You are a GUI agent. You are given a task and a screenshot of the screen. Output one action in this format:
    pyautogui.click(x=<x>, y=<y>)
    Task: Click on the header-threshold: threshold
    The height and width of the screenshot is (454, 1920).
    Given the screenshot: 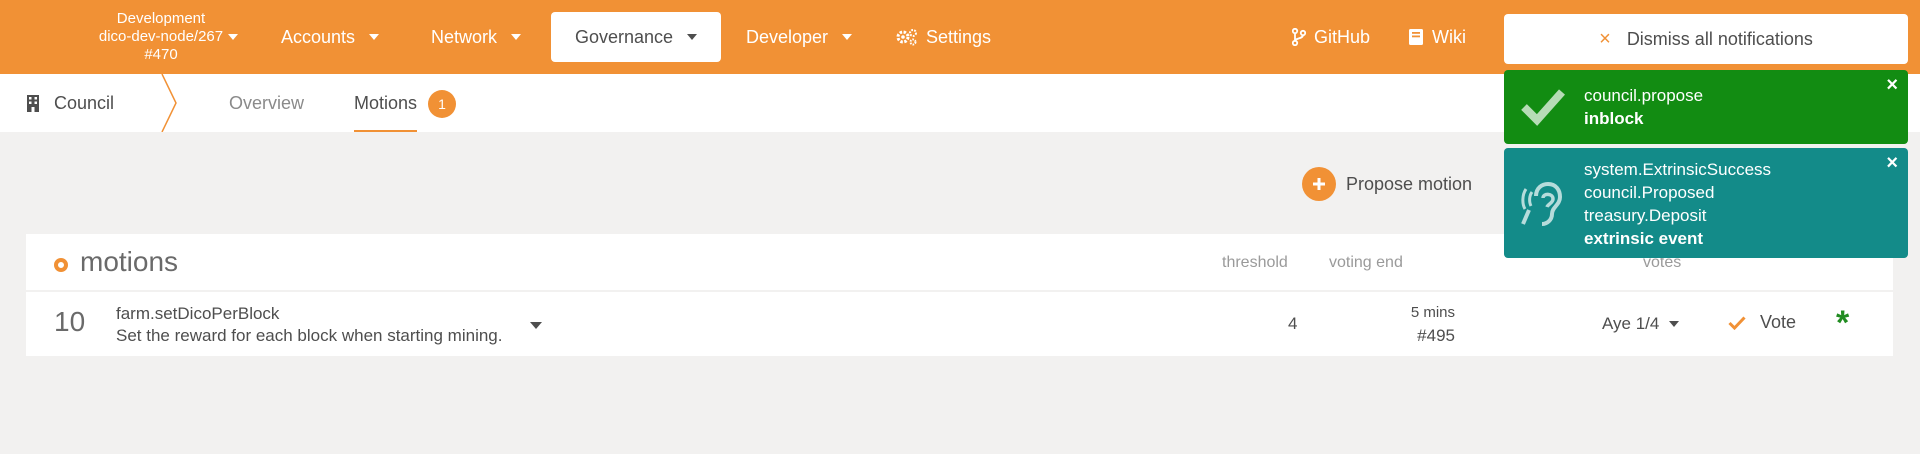 What is the action you would take?
    pyautogui.click(x=1255, y=262)
    